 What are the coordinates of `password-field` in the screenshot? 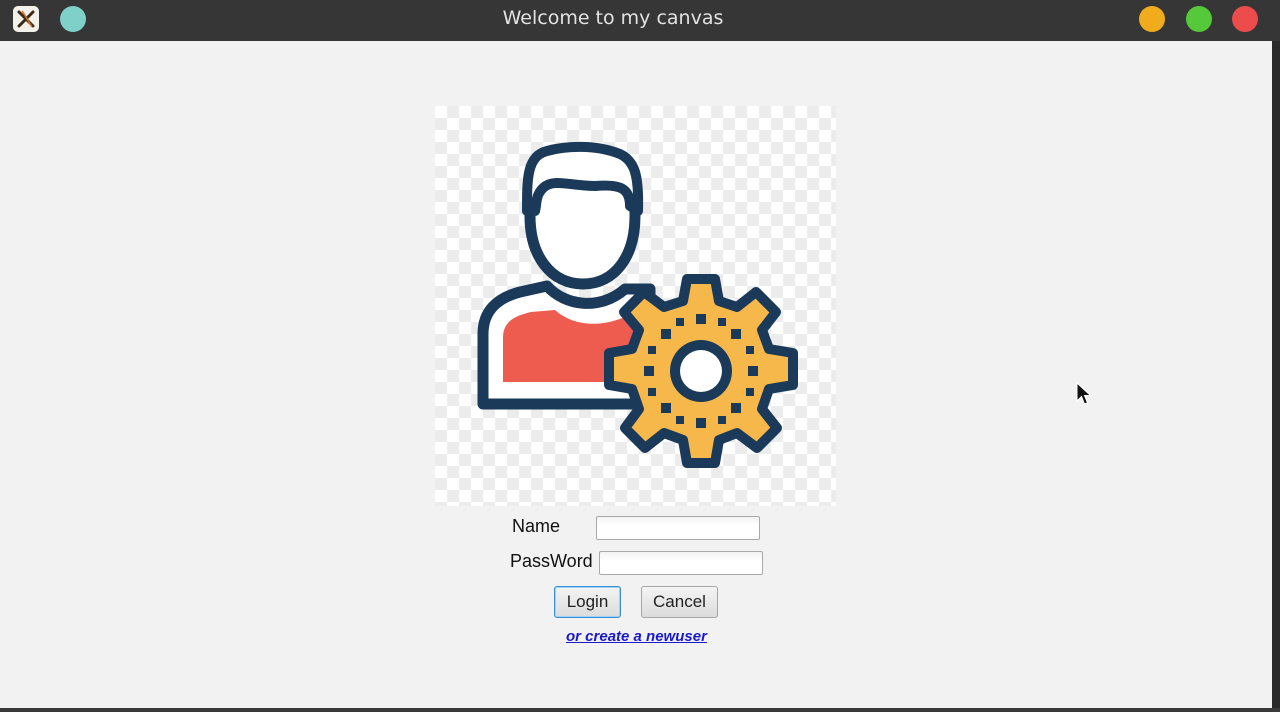 It's located at (681, 563).